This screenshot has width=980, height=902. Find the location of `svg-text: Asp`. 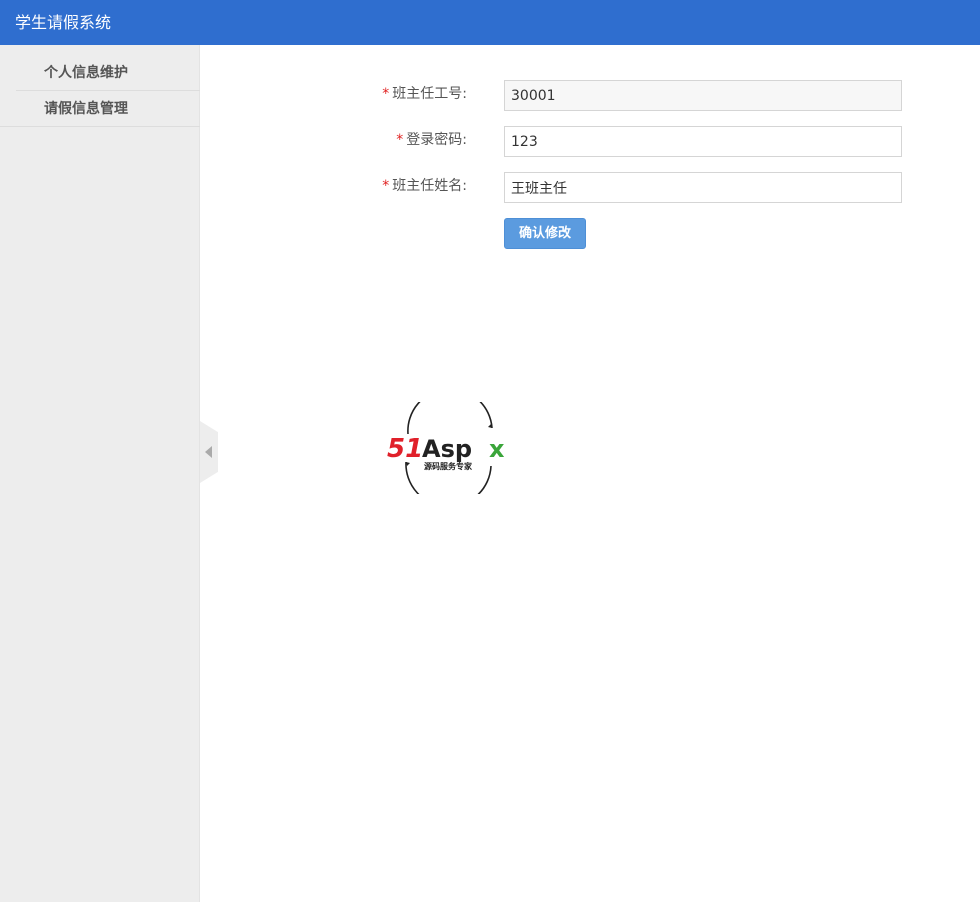

svg-text: Asp is located at coordinates (447, 449).